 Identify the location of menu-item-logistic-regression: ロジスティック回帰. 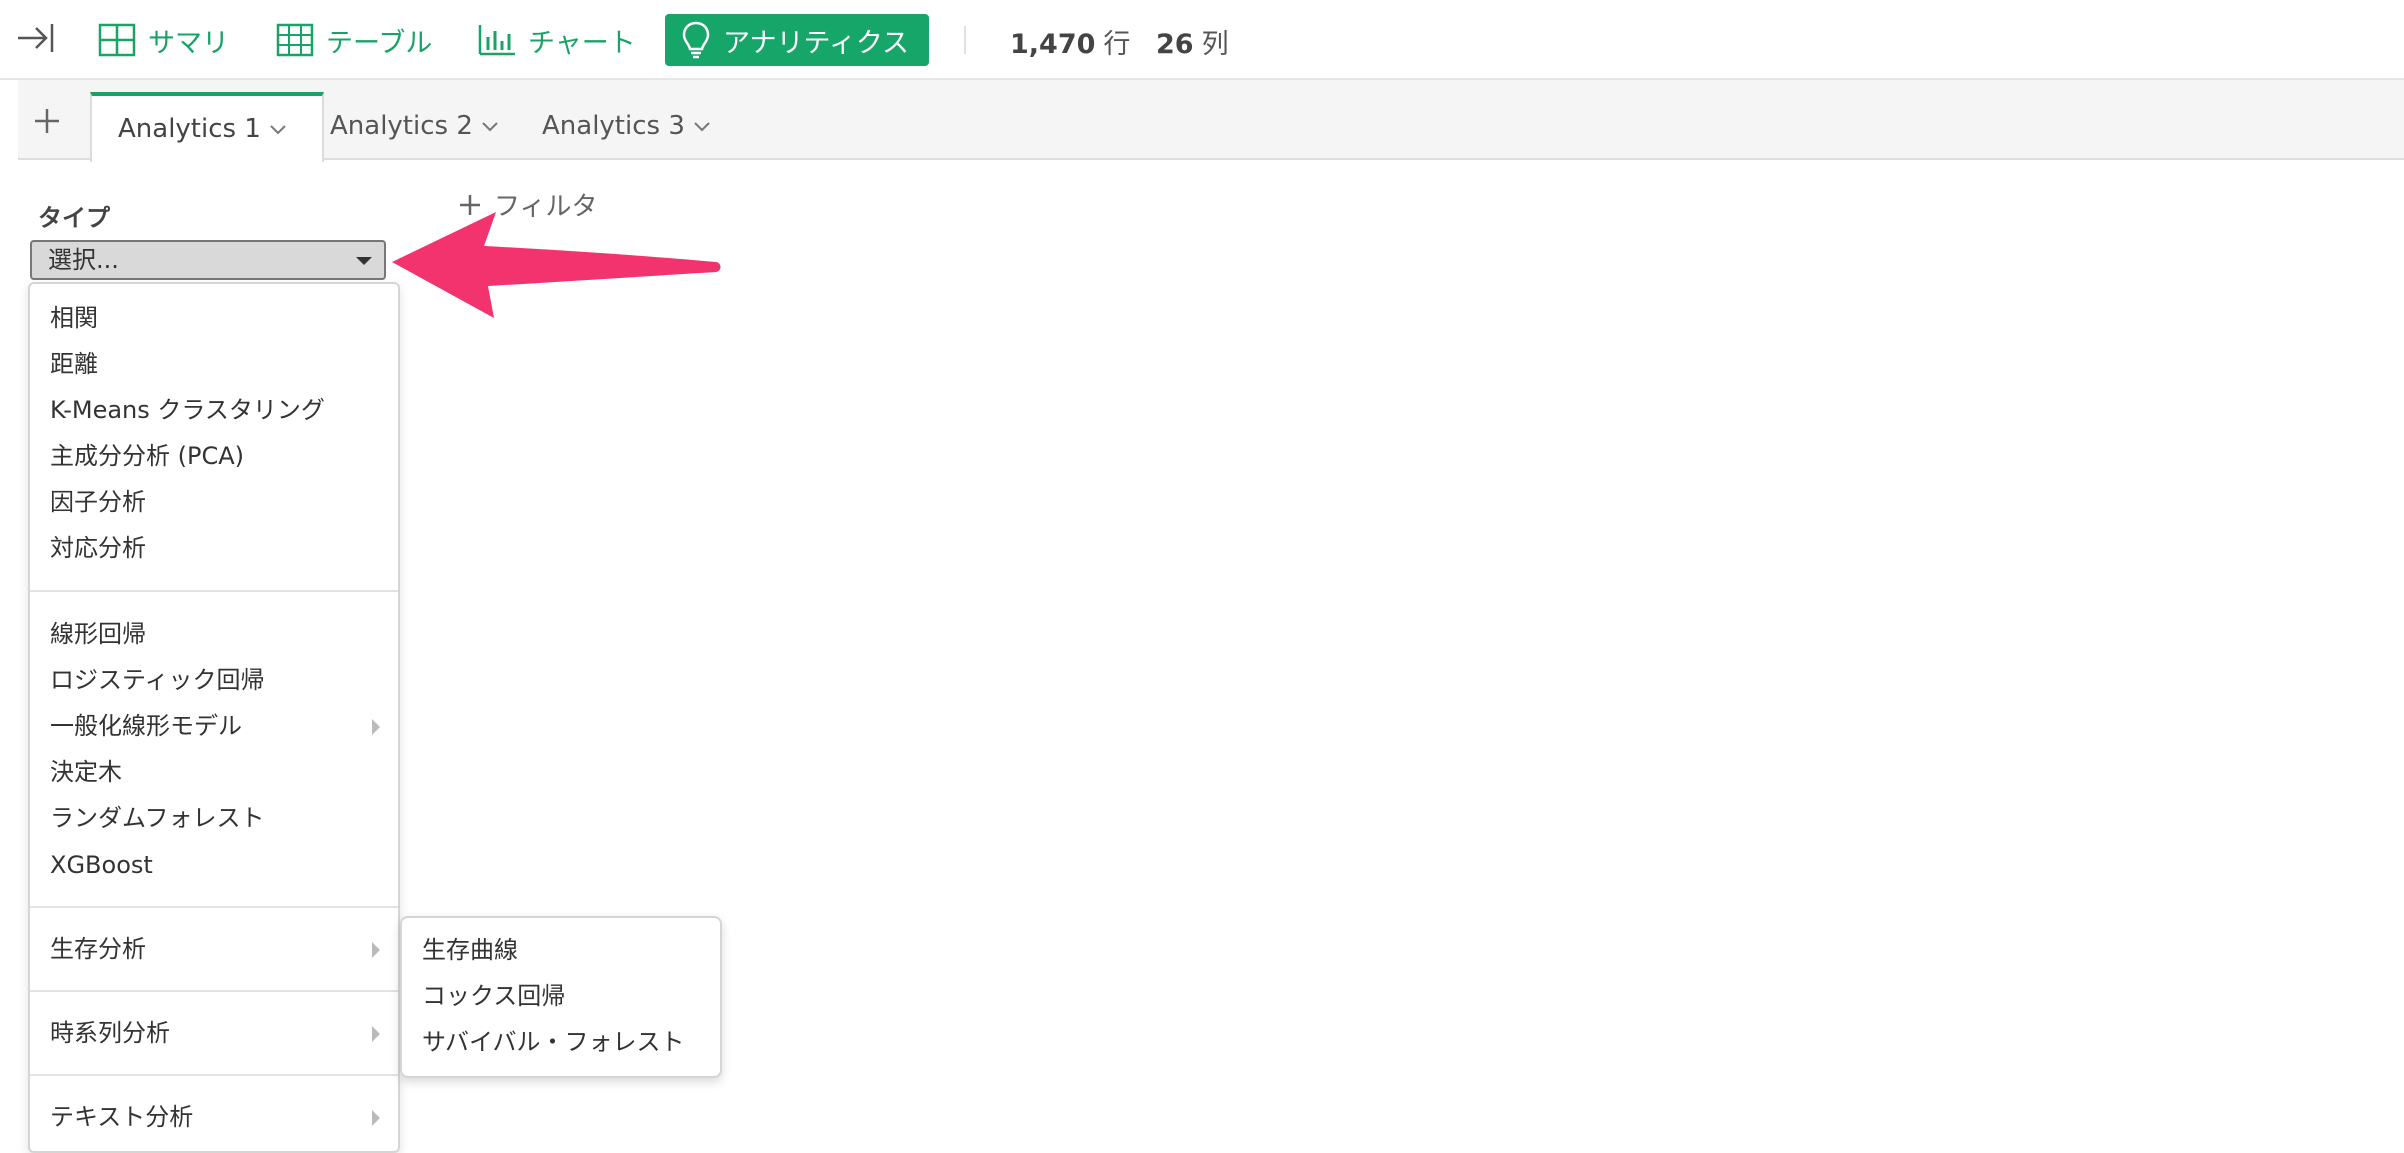
(220, 680).